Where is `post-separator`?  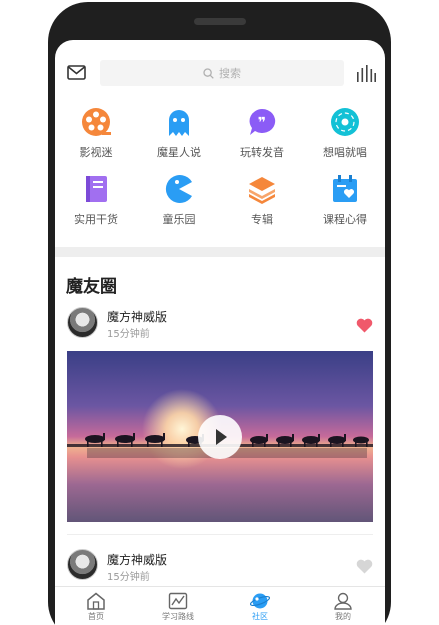 post-separator is located at coordinates (220, 534).